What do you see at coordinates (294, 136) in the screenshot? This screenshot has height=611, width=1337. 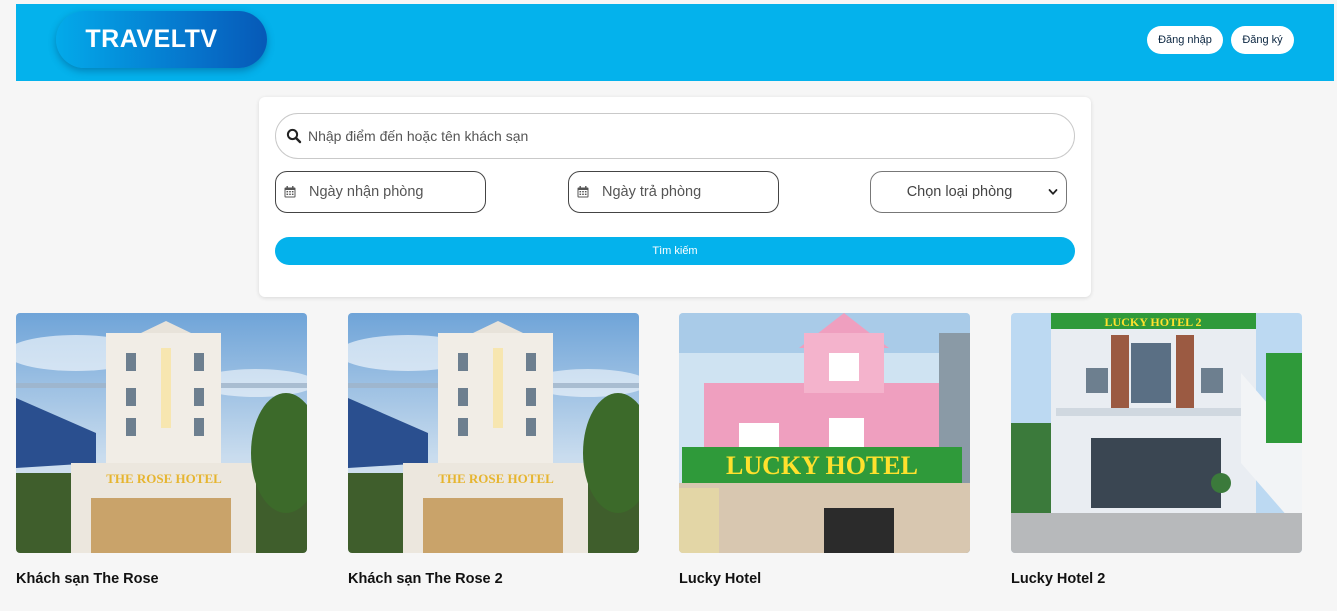 I see `search-icon` at bounding box center [294, 136].